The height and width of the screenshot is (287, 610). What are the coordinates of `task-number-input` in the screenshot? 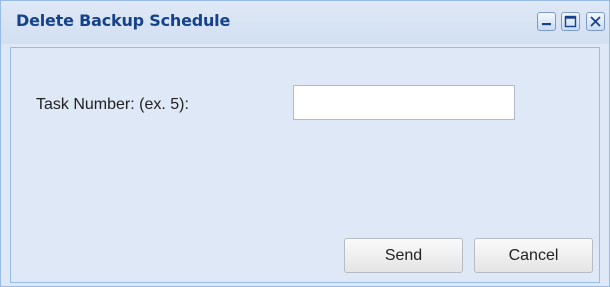 It's located at (404, 102).